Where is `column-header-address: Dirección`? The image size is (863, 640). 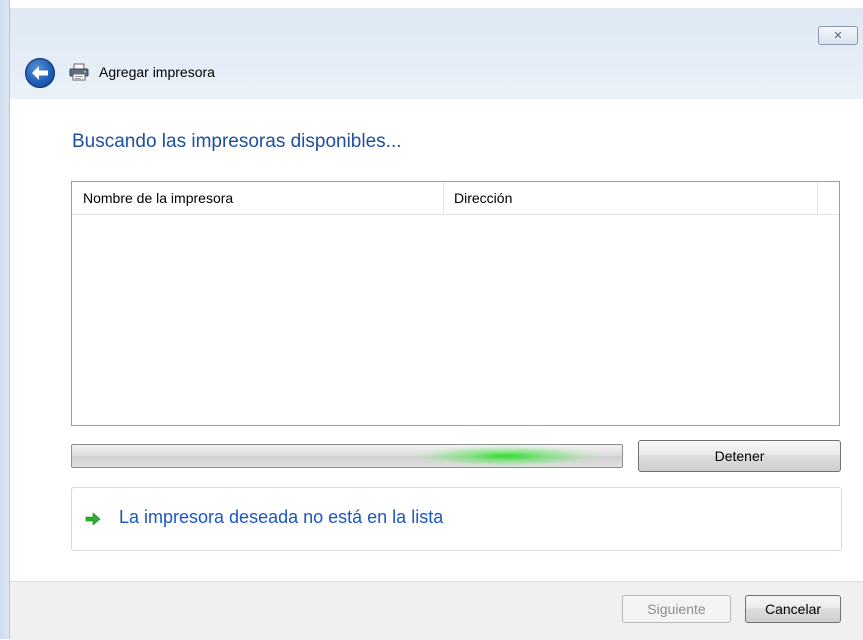
column-header-address: Dirección is located at coordinates (631, 198).